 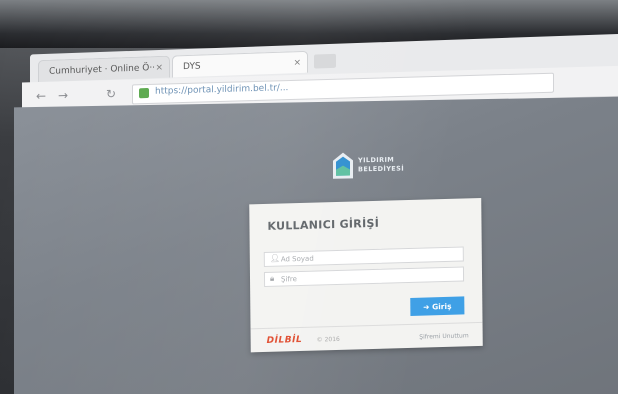 I want to click on municipality-logo: YILDIRIM BELEDİYESİ, so click(x=382, y=169).